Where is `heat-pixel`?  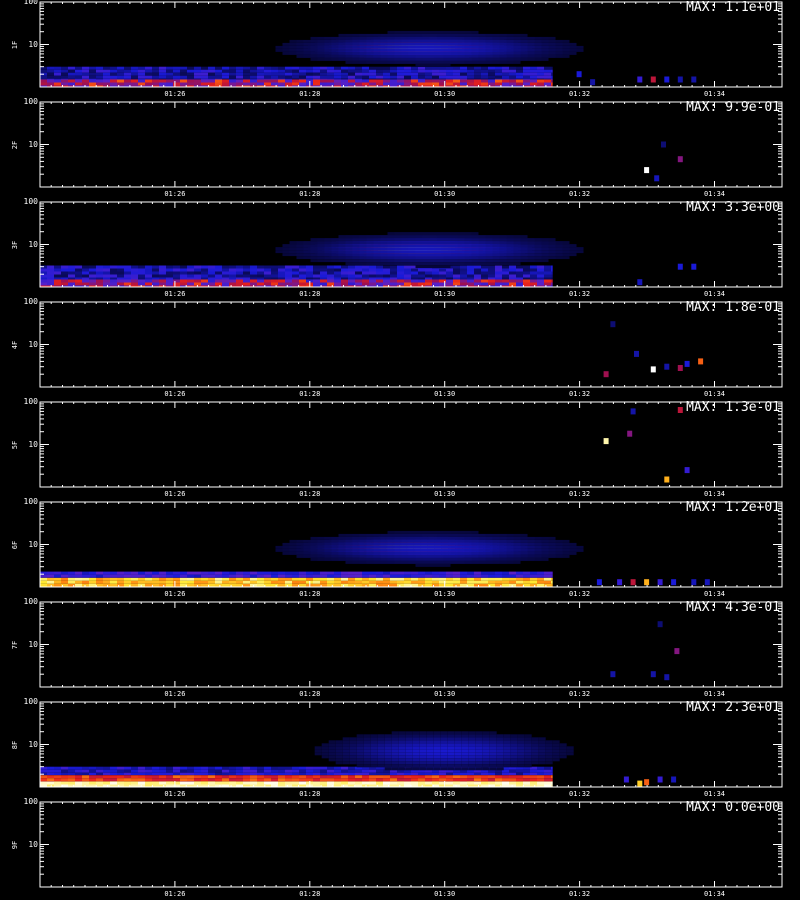 heat-pixel is located at coordinates (687, 470).